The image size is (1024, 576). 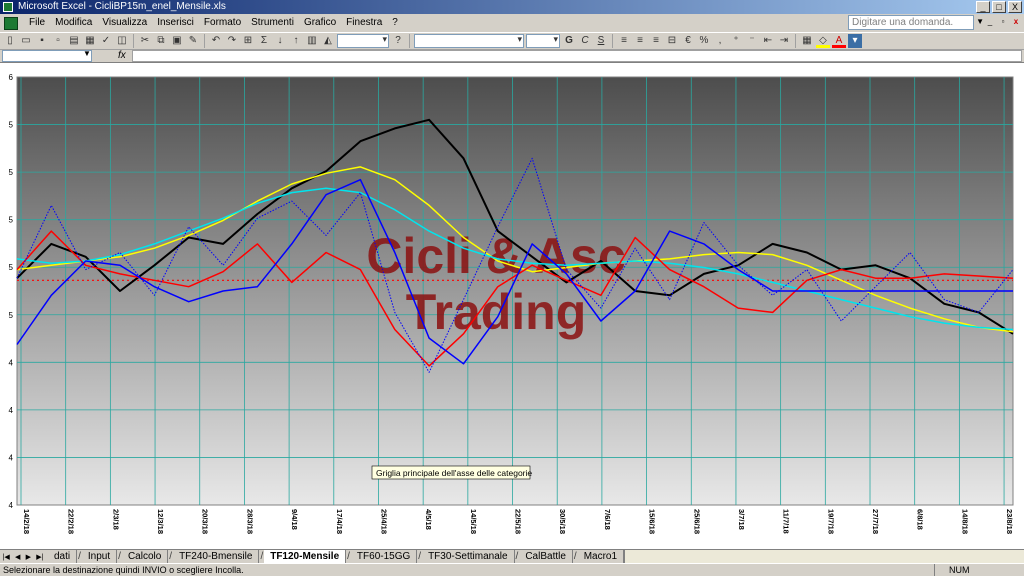 I want to click on format-painter-icon: ✎, so click(x=193, y=41).